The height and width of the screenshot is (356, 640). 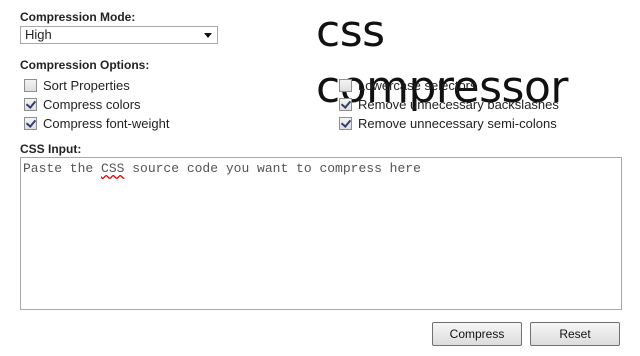 What do you see at coordinates (345, 85) in the screenshot?
I see `lowercase-selectors-checkbox` at bounding box center [345, 85].